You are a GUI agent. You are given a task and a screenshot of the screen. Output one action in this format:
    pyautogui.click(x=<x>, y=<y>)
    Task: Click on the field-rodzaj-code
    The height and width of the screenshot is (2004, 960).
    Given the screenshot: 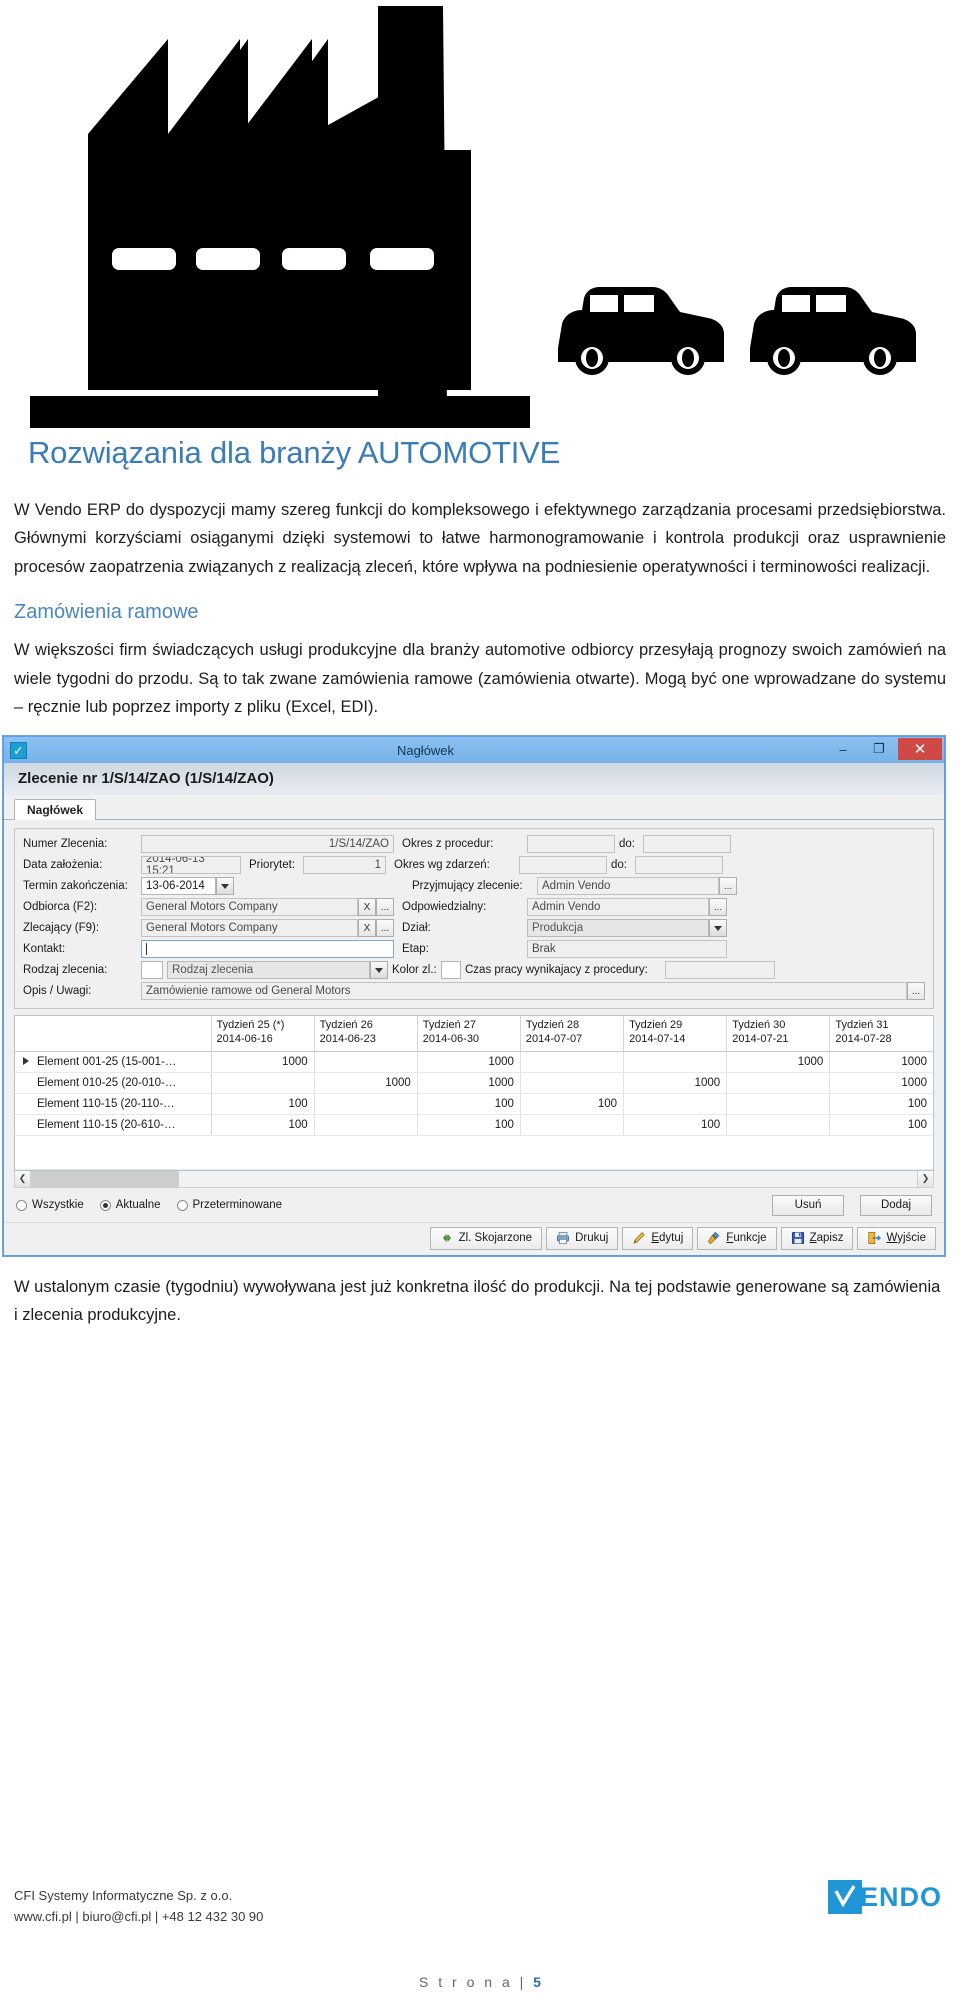 What is the action you would take?
    pyautogui.click(x=152, y=970)
    